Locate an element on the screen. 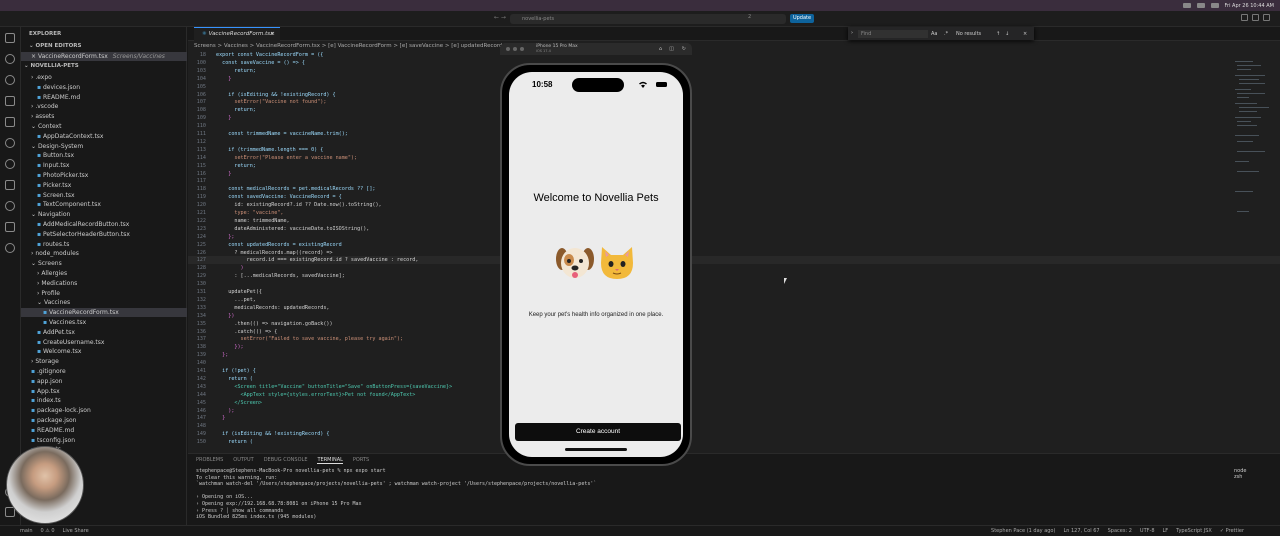 This screenshot has width=1280, height=536. code-line: 113 if (trimmedName.length === 0) { is located at coordinates (734, 150).